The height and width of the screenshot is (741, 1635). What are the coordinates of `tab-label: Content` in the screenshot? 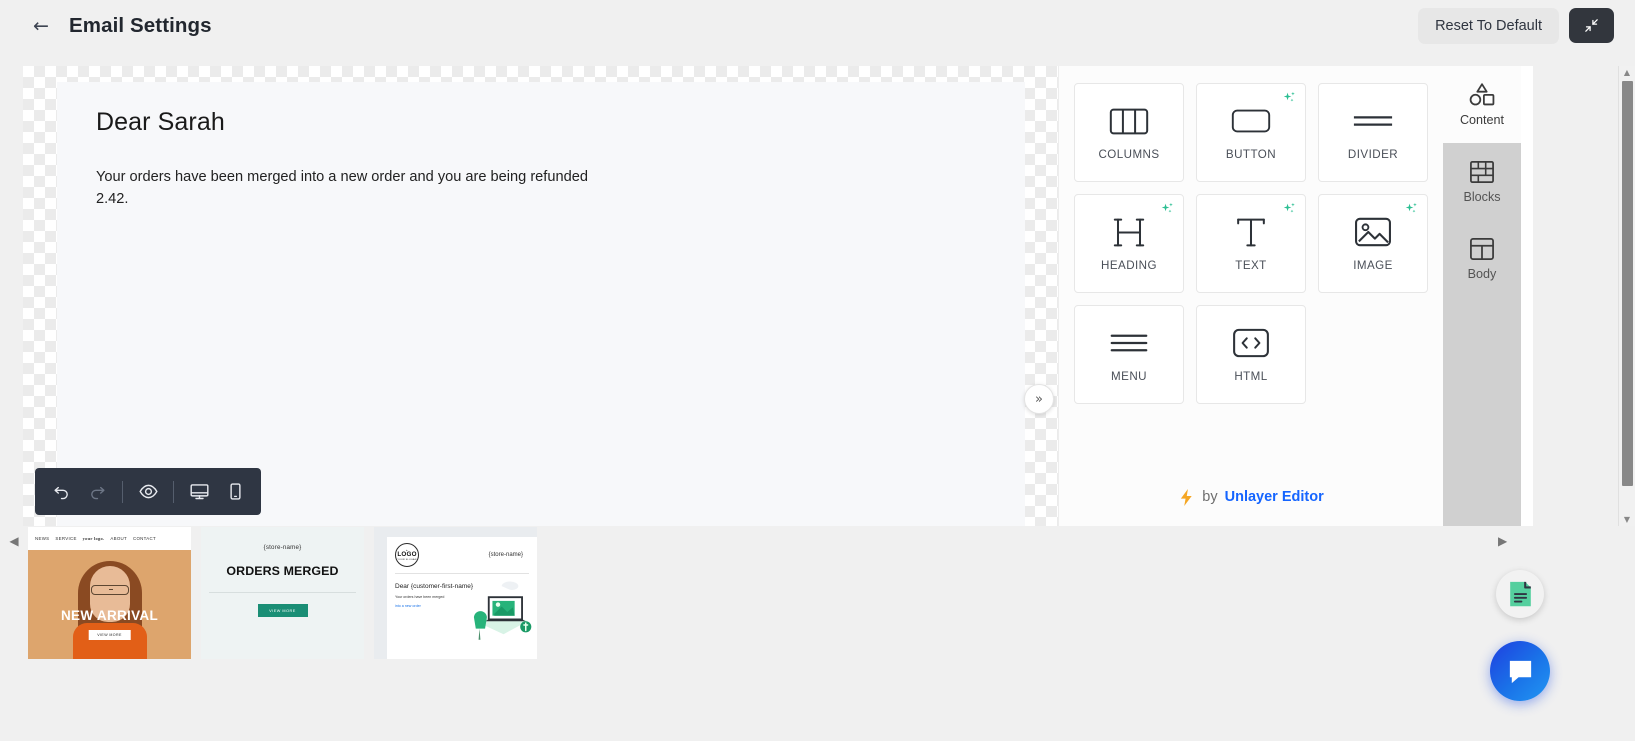 It's located at (1482, 120).